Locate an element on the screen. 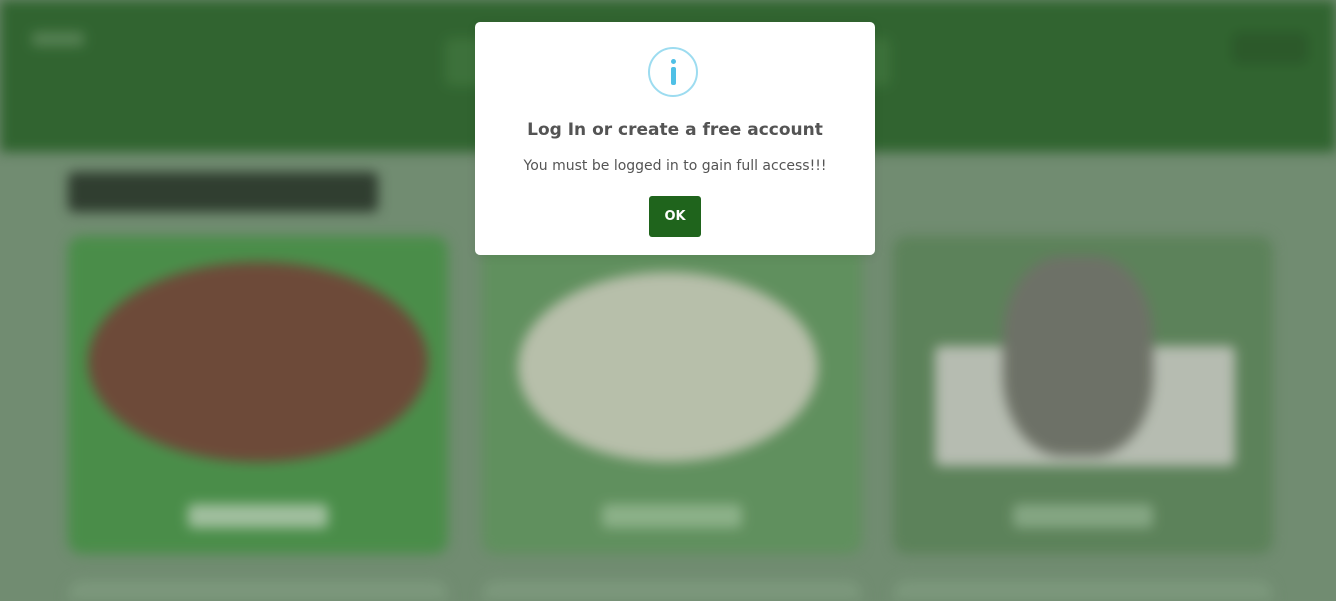  info-icon-stem is located at coordinates (673, 76).